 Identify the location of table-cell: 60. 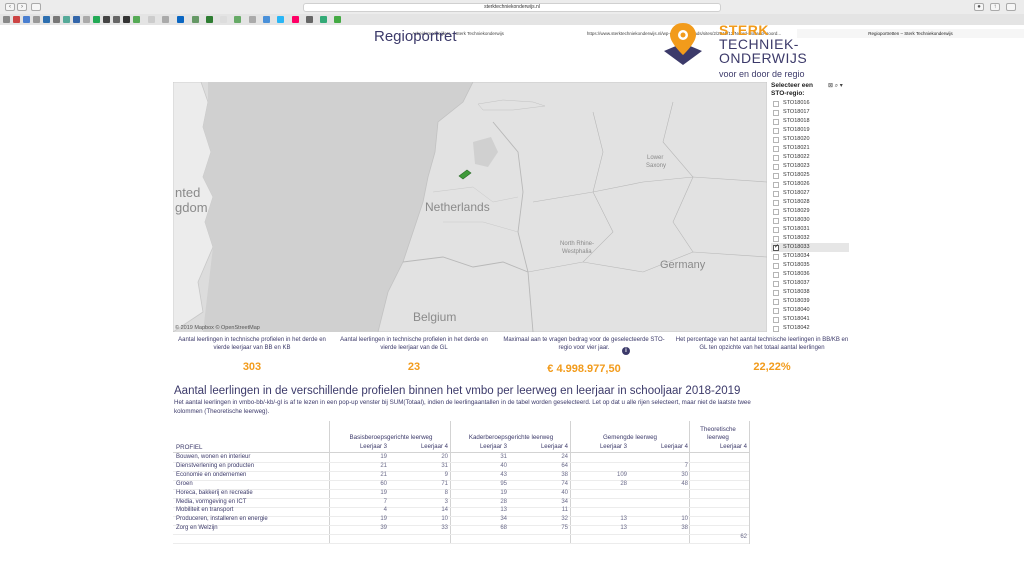
(372, 484).